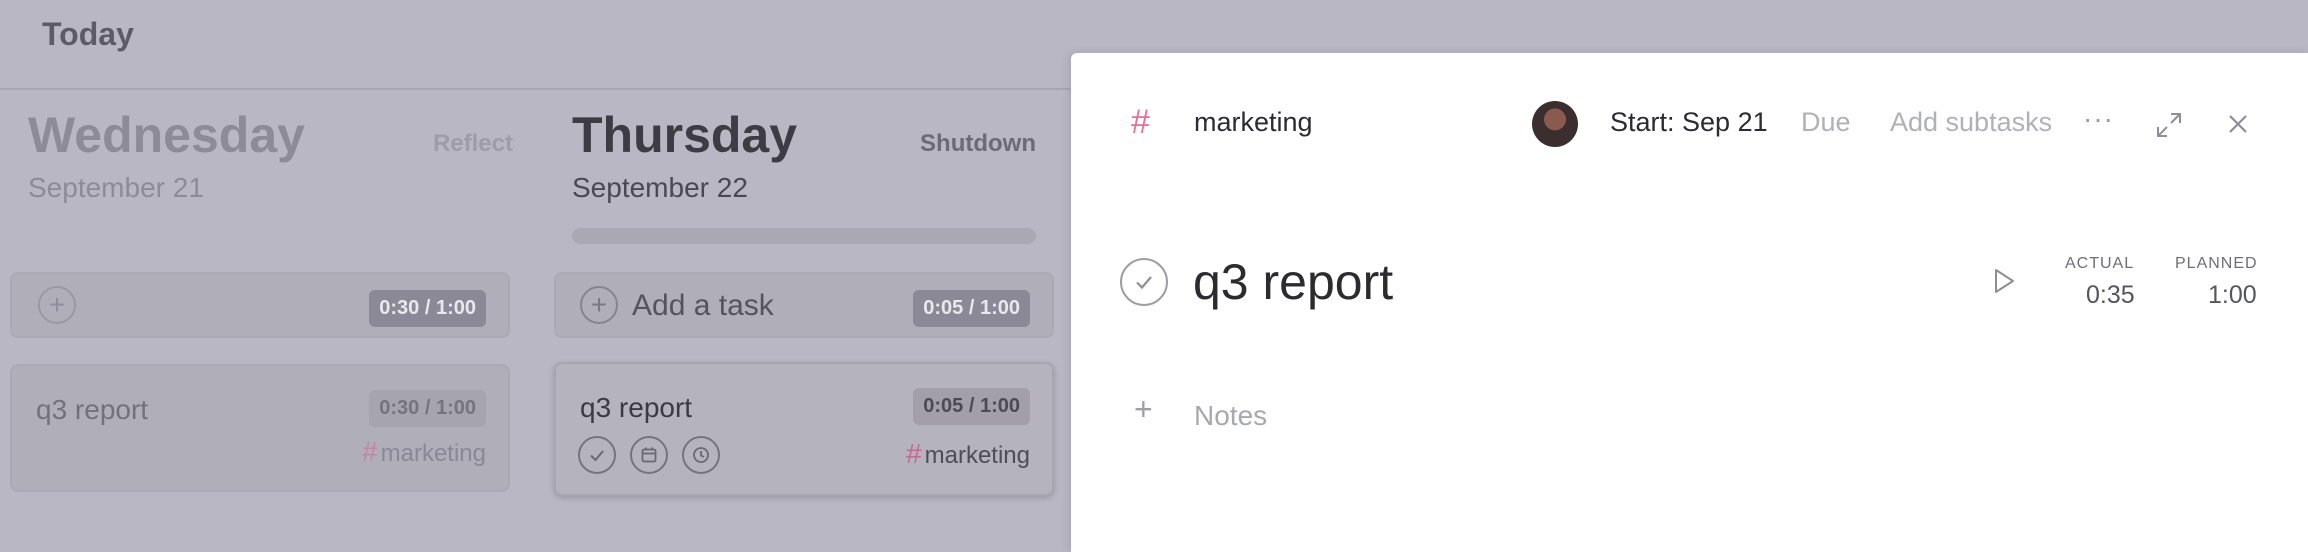 The image size is (2308, 552). What do you see at coordinates (116, 187) in the screenshot?
I see `day-date: September 21` at bounding box center [116, 187].